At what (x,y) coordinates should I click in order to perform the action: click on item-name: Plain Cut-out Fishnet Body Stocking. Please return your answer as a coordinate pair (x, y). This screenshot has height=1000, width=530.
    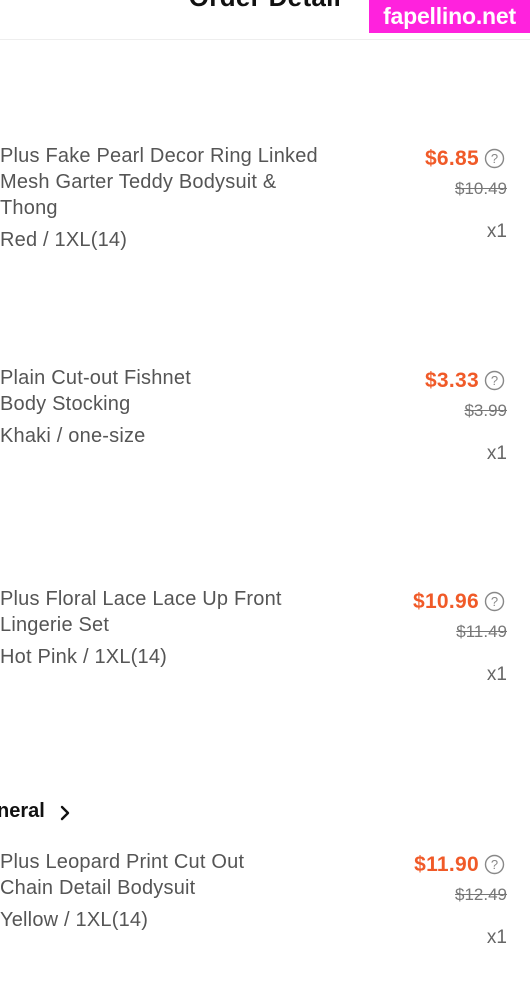
    Looking at the image, I should click on (95, 391).